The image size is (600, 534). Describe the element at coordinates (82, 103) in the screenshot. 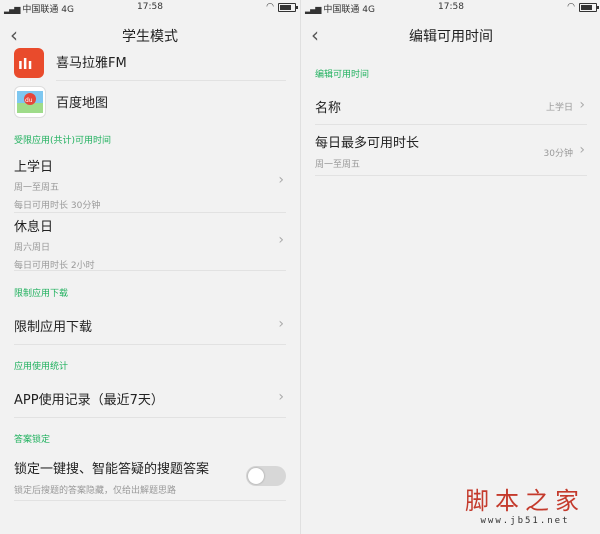

I see `app-label: 百度地图` at that location.